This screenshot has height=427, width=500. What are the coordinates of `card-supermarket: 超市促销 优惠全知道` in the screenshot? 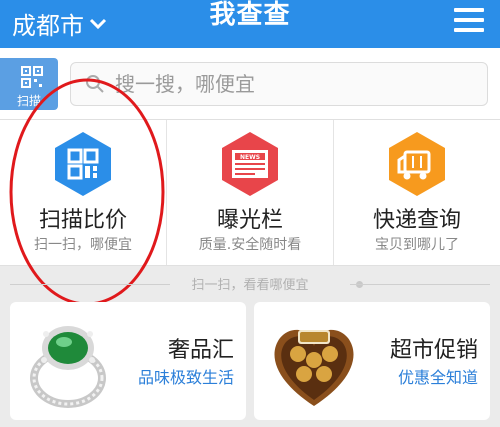 It's located at (372, 361).